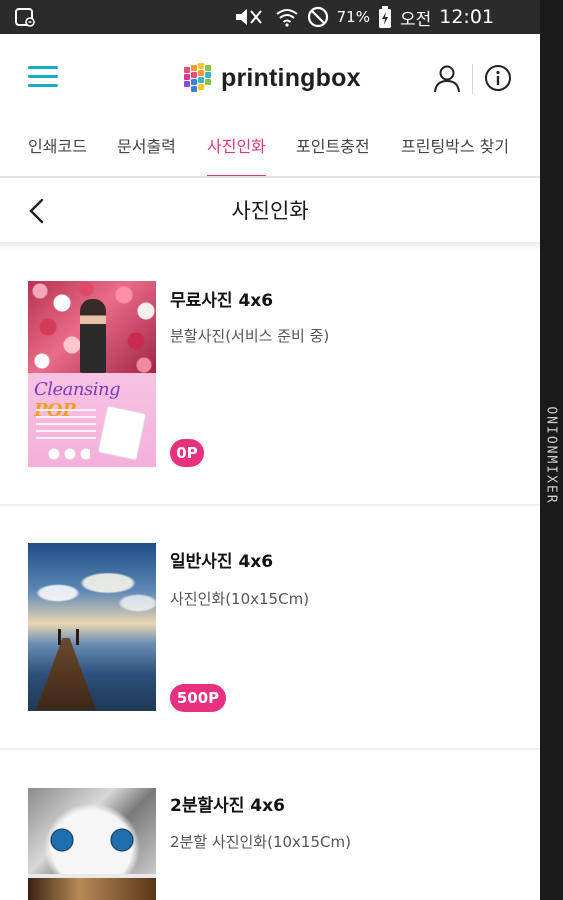  Describe the element at coordinates (146, 151) in the screenshot. I see `tab-document-print: 문서출력` at that location.